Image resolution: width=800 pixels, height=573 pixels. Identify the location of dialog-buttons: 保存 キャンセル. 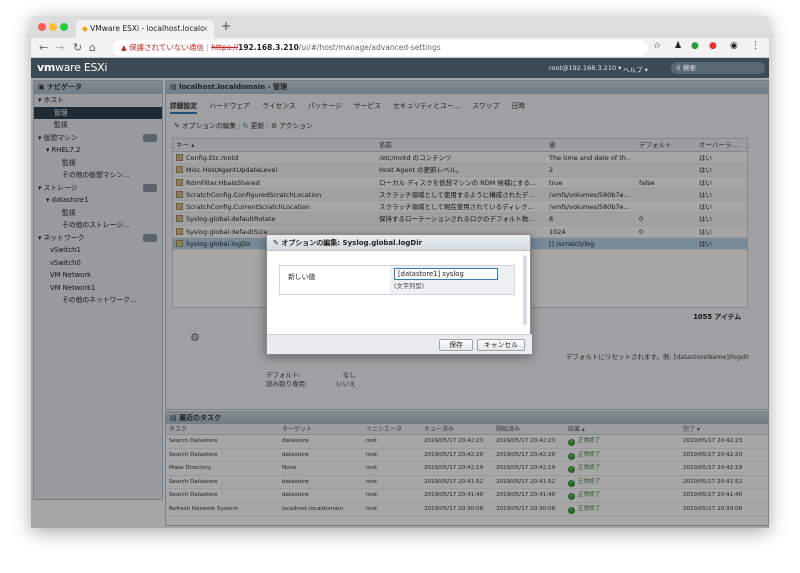
(399, 344).